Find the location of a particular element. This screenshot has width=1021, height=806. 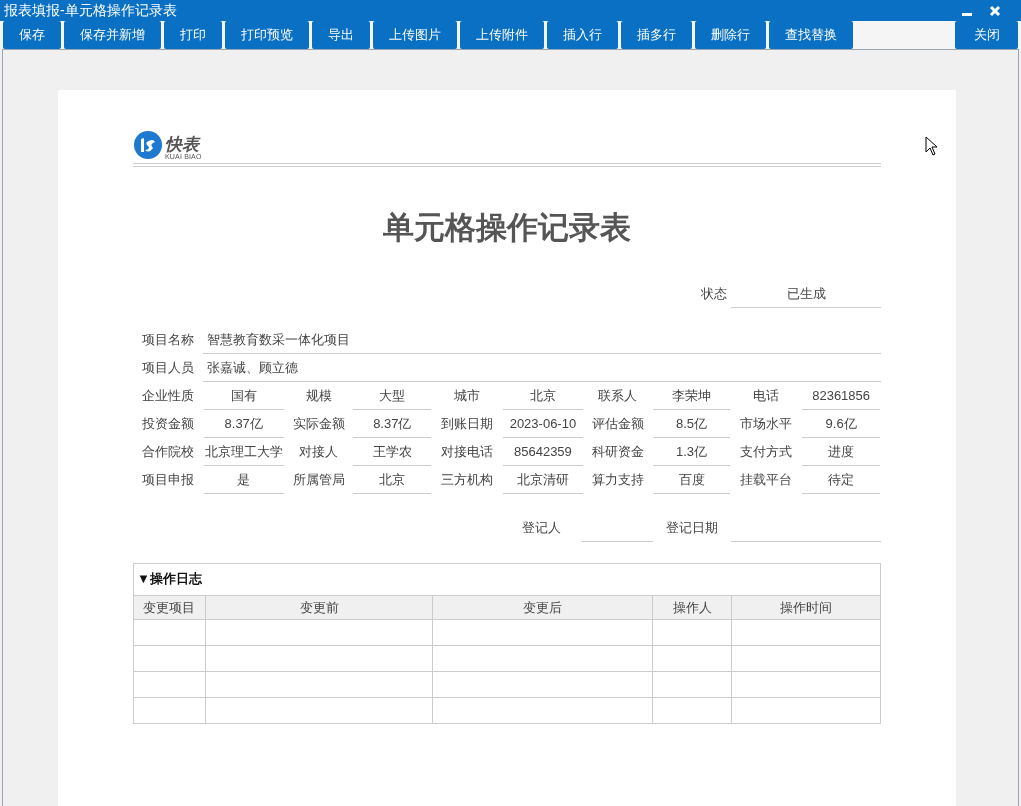

logo-text: 快表 is located at coordinates (183, 144).